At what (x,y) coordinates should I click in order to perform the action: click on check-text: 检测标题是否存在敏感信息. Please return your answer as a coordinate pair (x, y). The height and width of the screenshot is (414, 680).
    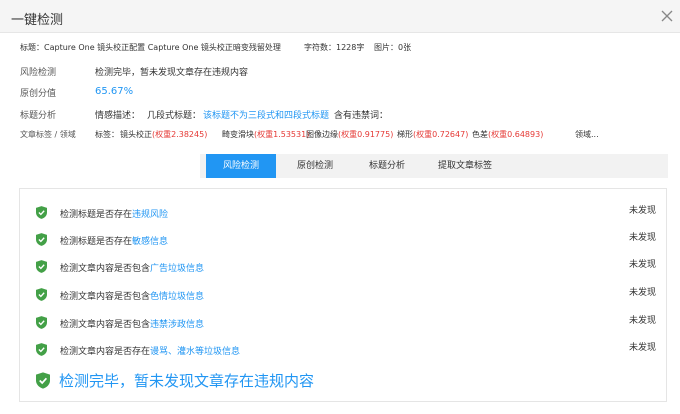
    Looking at the image, I should click on (114, 242).